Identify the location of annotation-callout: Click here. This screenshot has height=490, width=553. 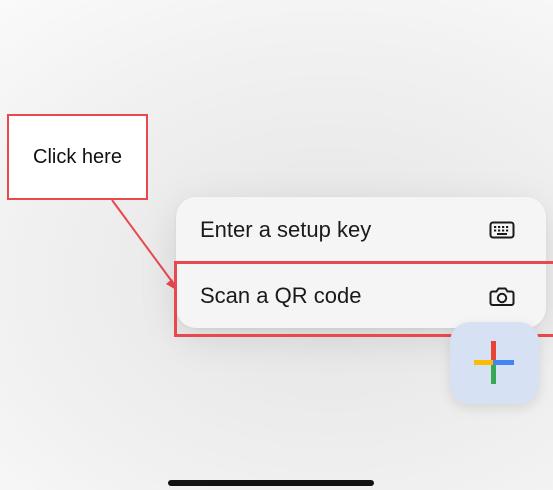
(77, 157).